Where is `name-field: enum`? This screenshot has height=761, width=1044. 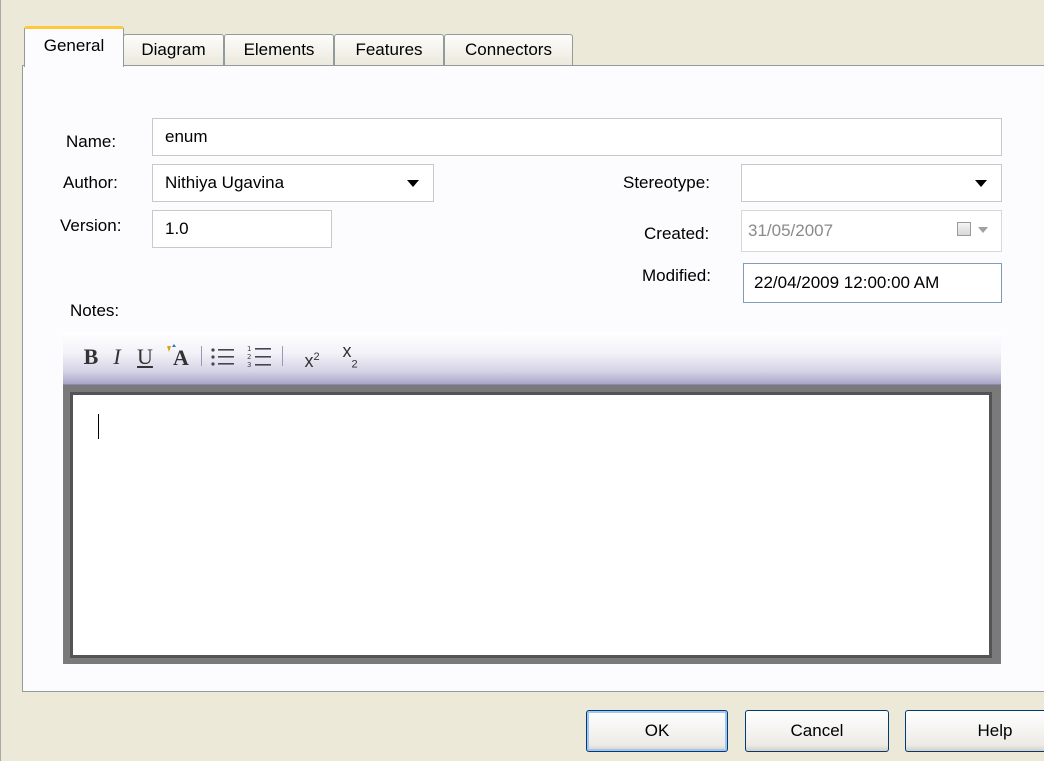 name-field: enum is located at coordinates (577, 137).